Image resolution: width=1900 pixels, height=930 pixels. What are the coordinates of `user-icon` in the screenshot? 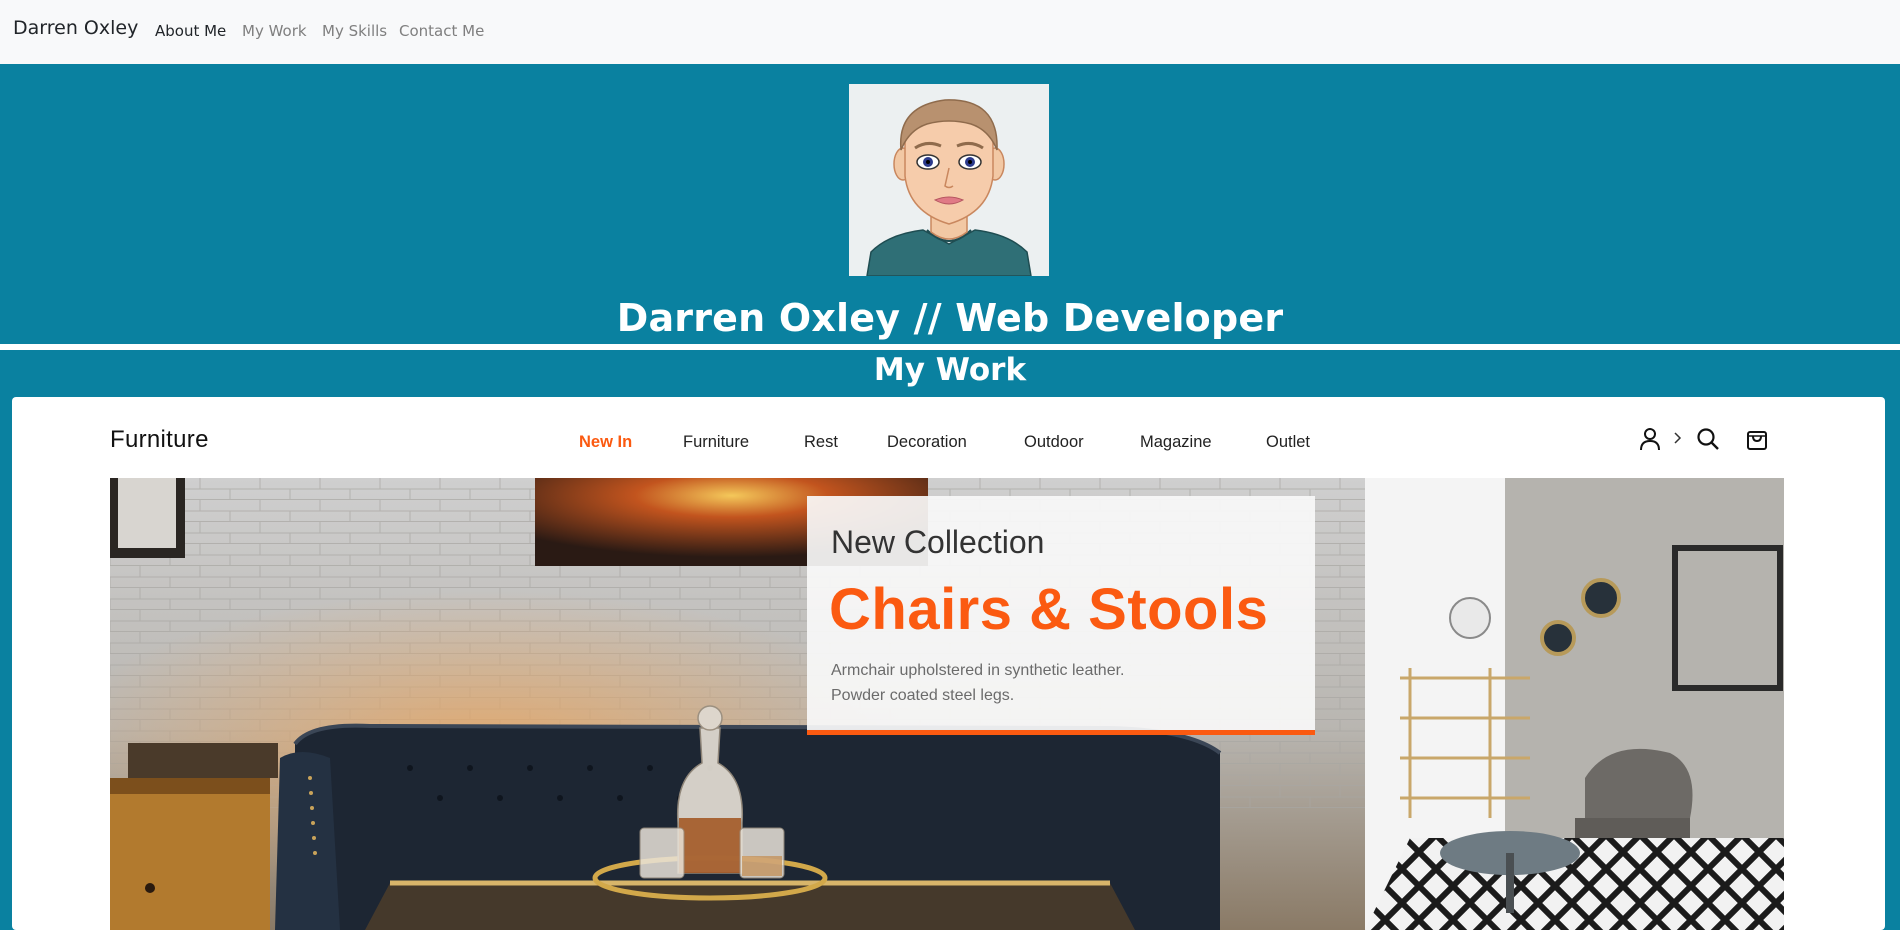 It's located at (1650, 441).